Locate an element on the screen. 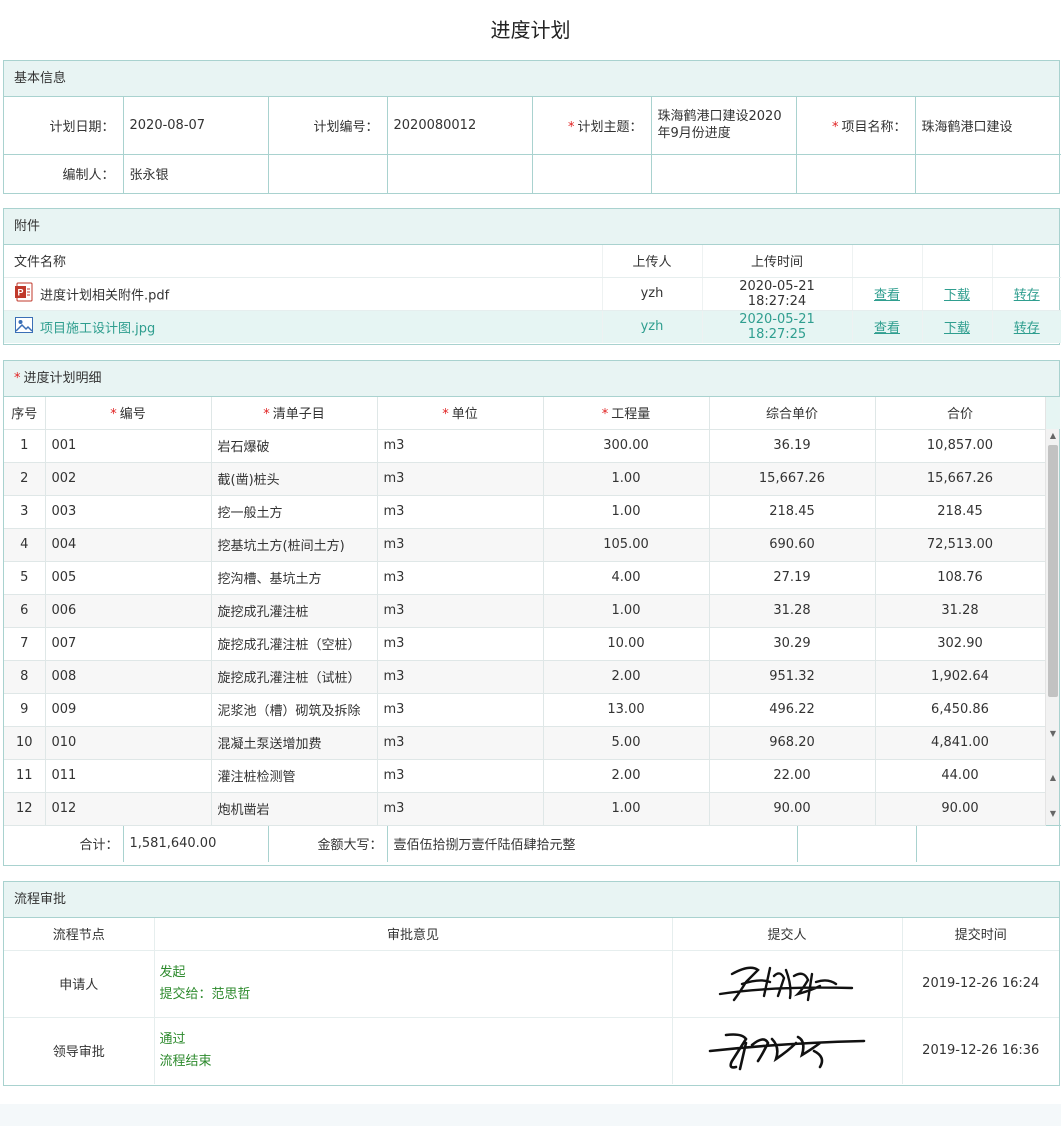 This screenshot has height=1126, width=1061. table-row: 2 002 截(凿)桩头 m3 1.00 15,667.26 15,667.26 is located at coordinates (525, 479).